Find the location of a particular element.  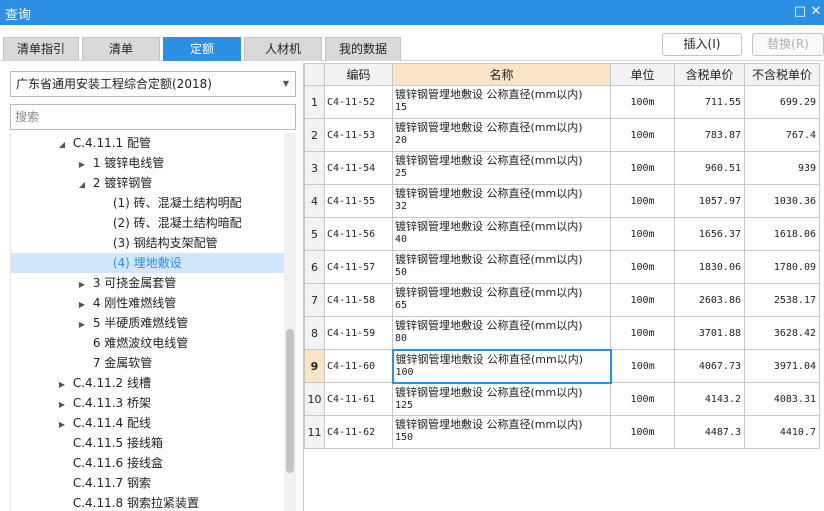

tree-scrollbar is located at coordinates (290, 322).